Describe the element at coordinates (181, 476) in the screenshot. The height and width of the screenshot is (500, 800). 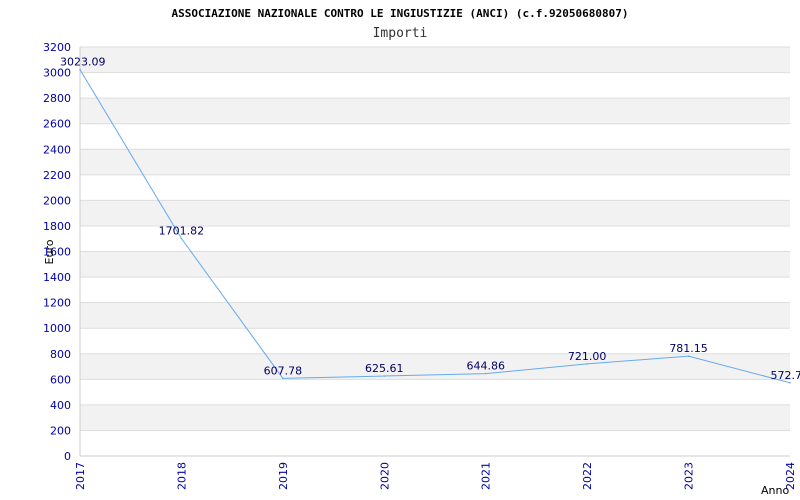
I see `x-tick-label: 2018` at that location.